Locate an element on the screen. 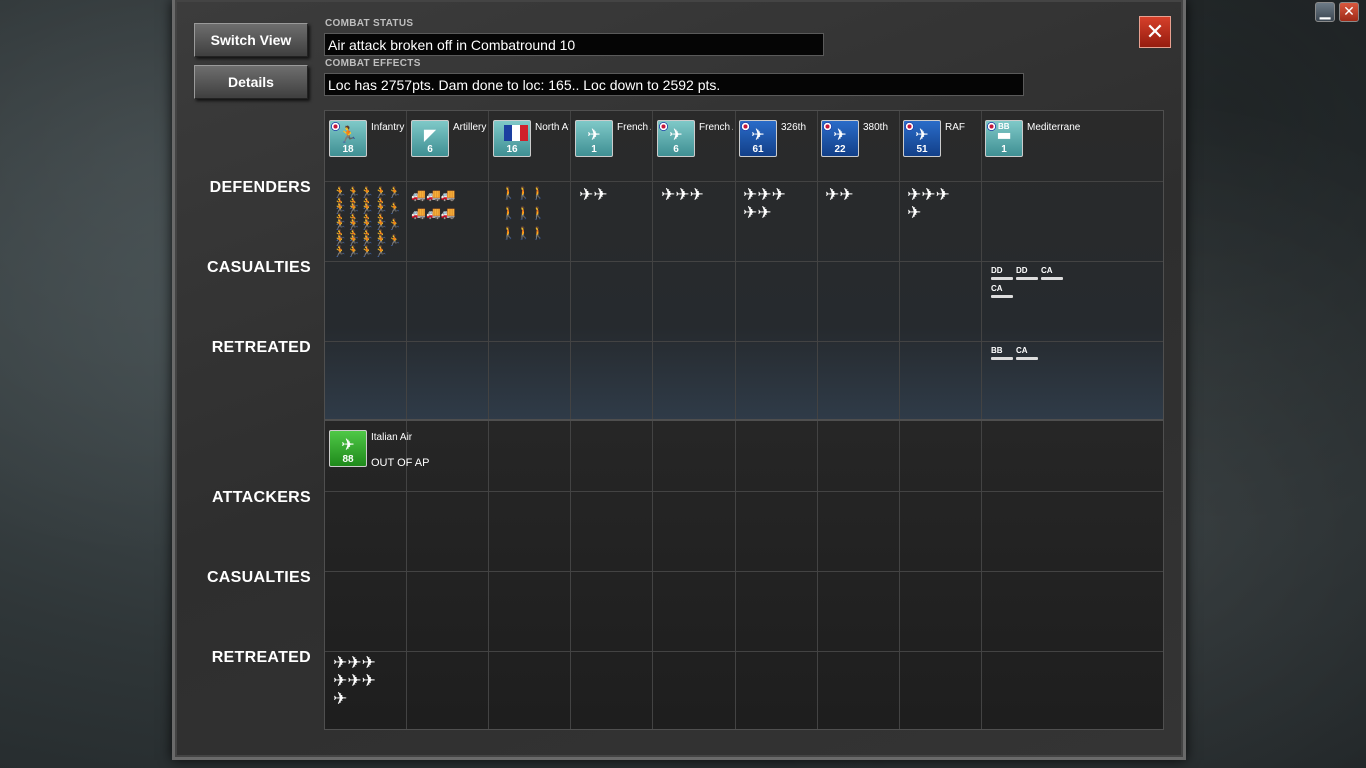  attacker-retreated-label: RETREATED is located at coordinates (261, 657).